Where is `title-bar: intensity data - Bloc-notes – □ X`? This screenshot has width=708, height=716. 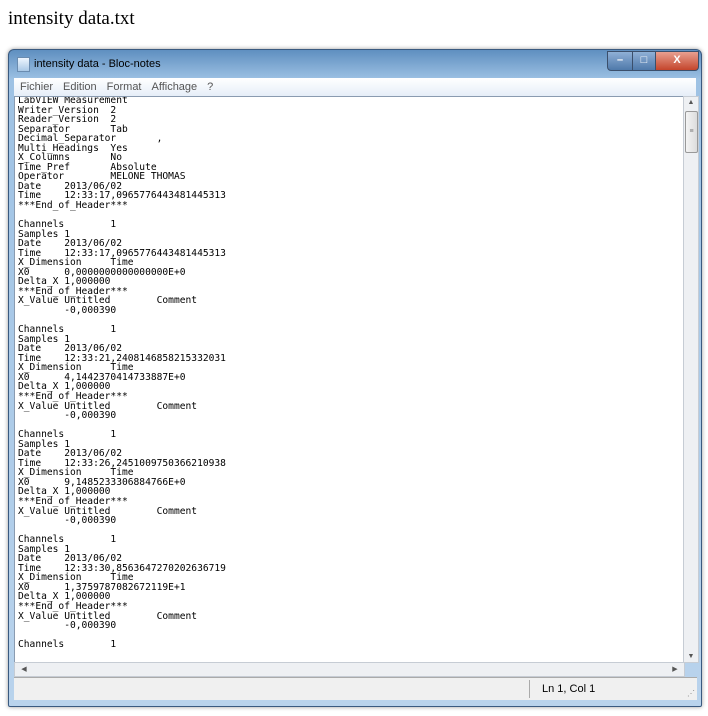
title-bar: intensity data - Bloc-notes – □ X is located at coordinates (355, 63).